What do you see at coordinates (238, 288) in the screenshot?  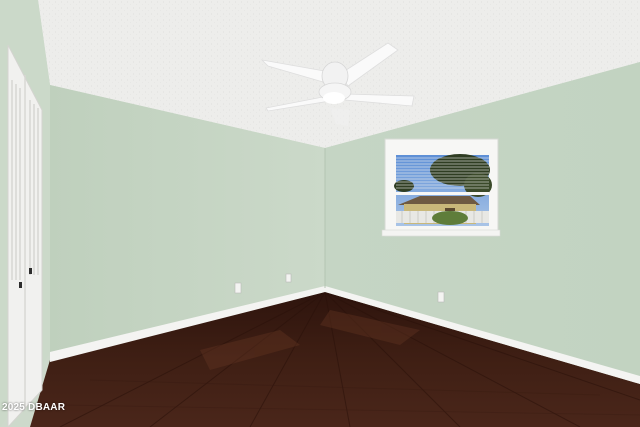 I see `outlet-left-wall` at bounding box center [238, 288].